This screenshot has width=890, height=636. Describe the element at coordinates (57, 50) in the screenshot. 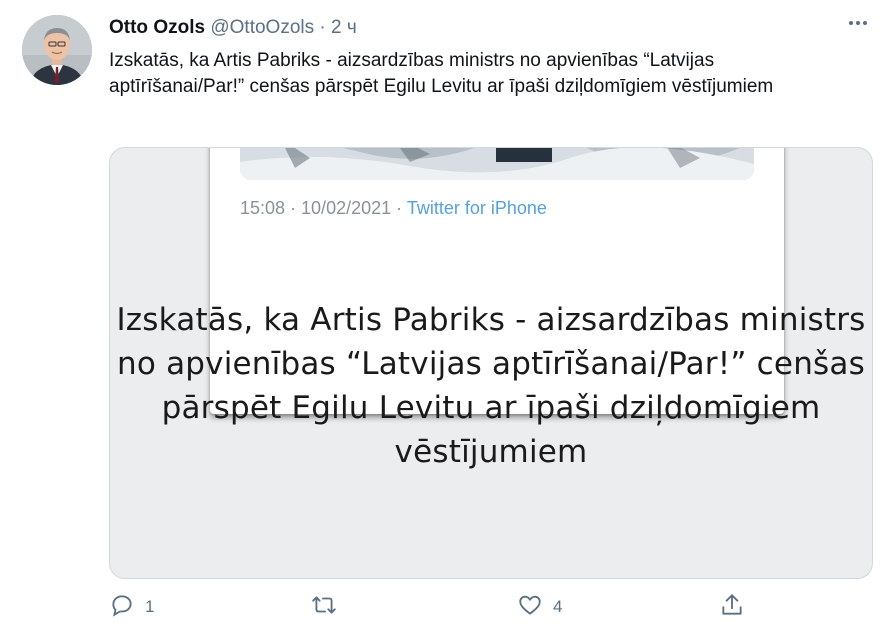

I see `avatar` at that location.